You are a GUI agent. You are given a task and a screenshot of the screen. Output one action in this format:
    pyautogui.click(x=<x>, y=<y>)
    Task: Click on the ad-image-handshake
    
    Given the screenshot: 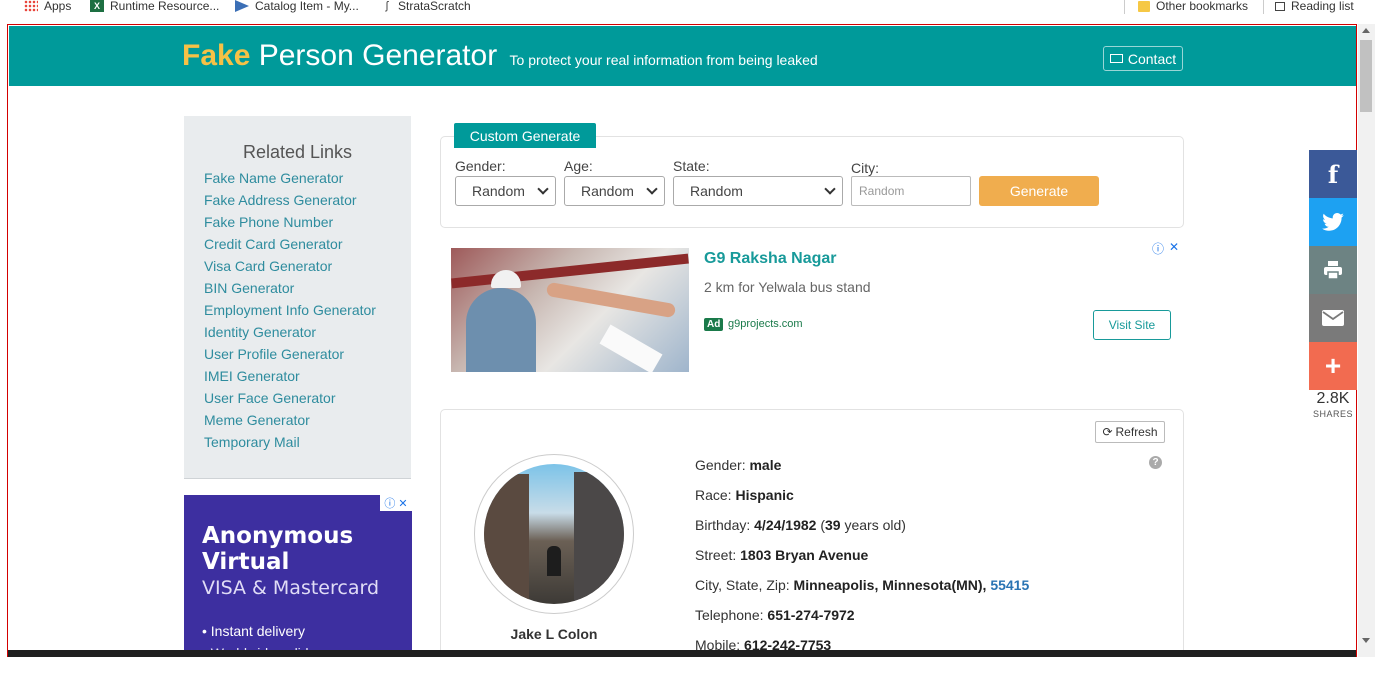 What is the action you would take?
    pyautogui.click(x=611, y=300)
    